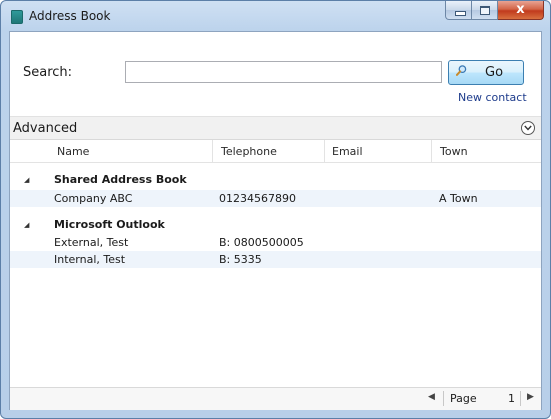  I want to click on search-input, so click(283, 72).